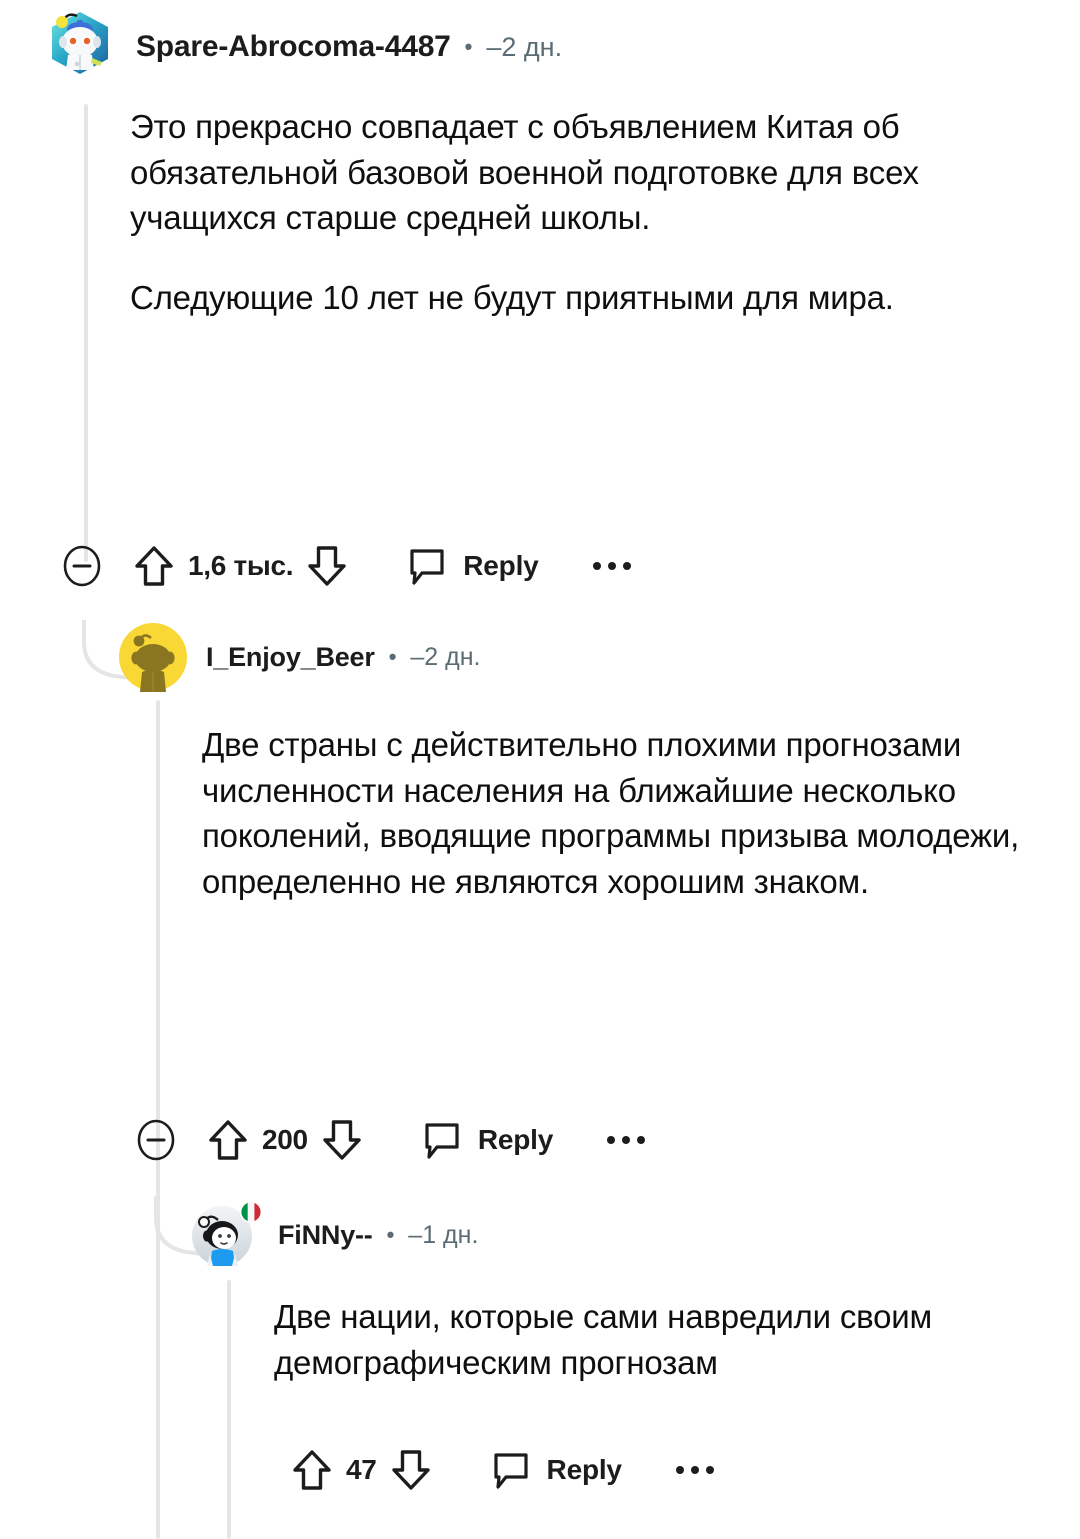  What do you see at coordinates (290, 657) in the screenshot?
I see `comment-username-2: I_Enjoy_Beer` at bounding box center [290, 657].